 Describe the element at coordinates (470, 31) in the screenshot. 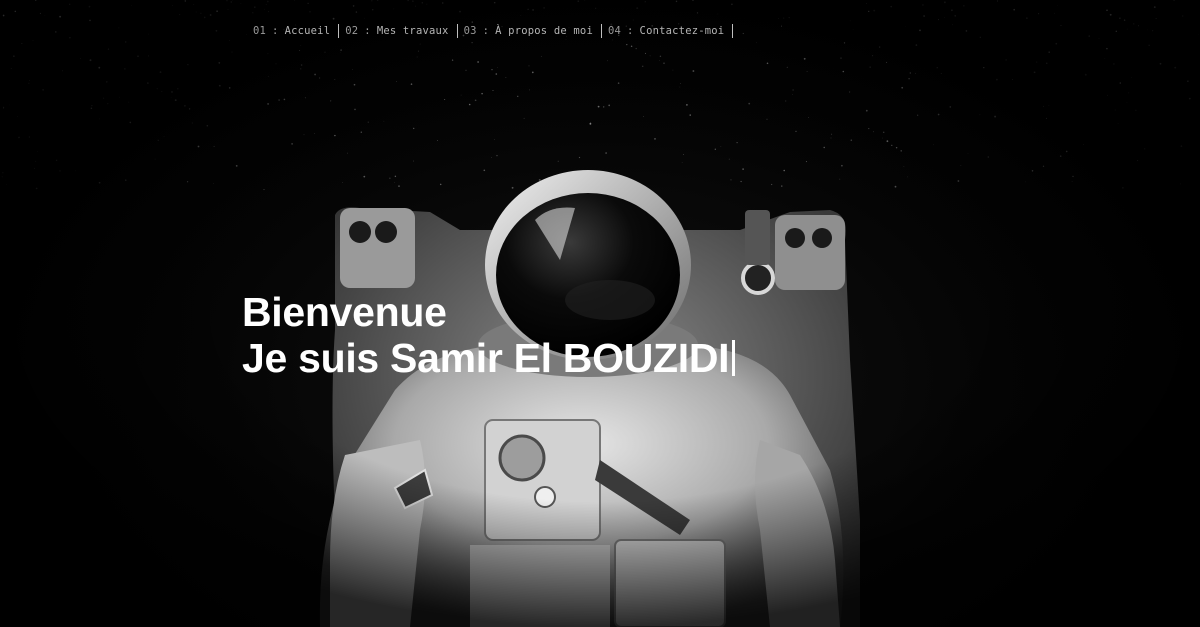

I see `nav-item-number: 03` at that location.